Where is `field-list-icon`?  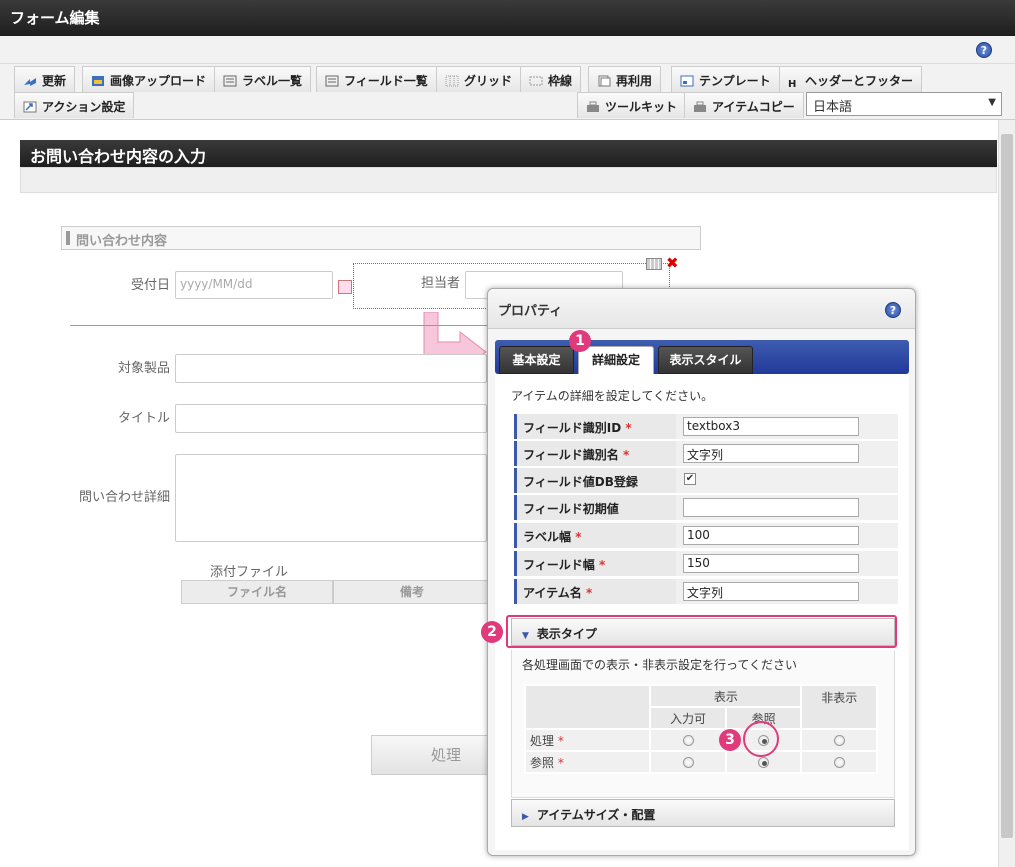
field-list-icon is located at coordinates (332, 81).